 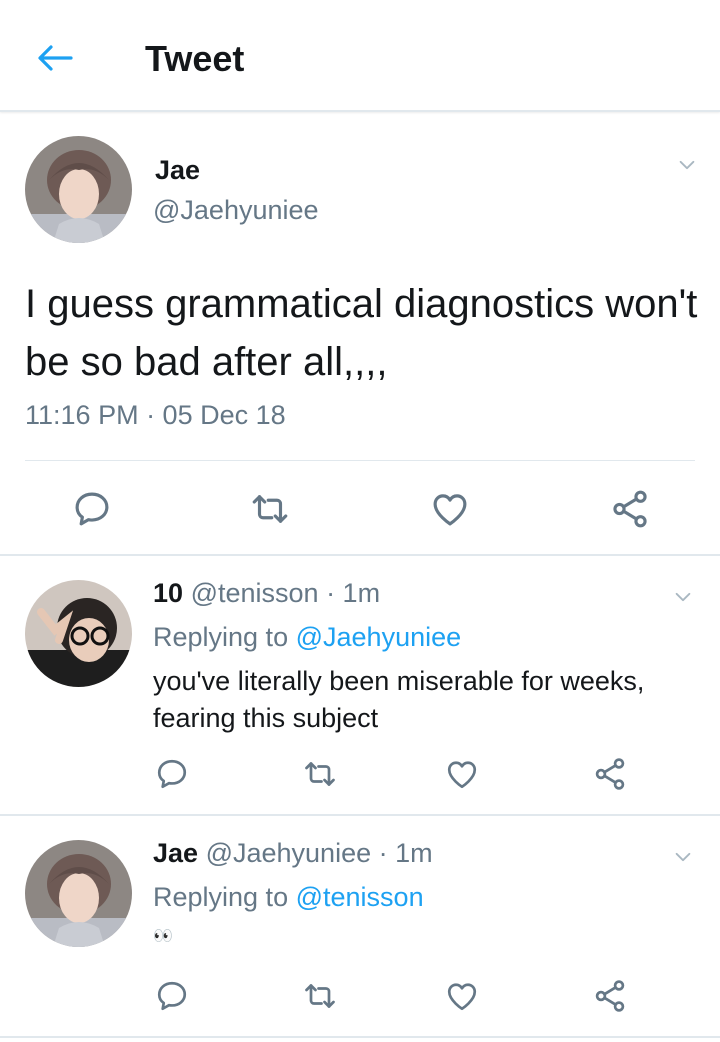 I want to click on reply-author-name: Jae, so click(x=175, y=853).